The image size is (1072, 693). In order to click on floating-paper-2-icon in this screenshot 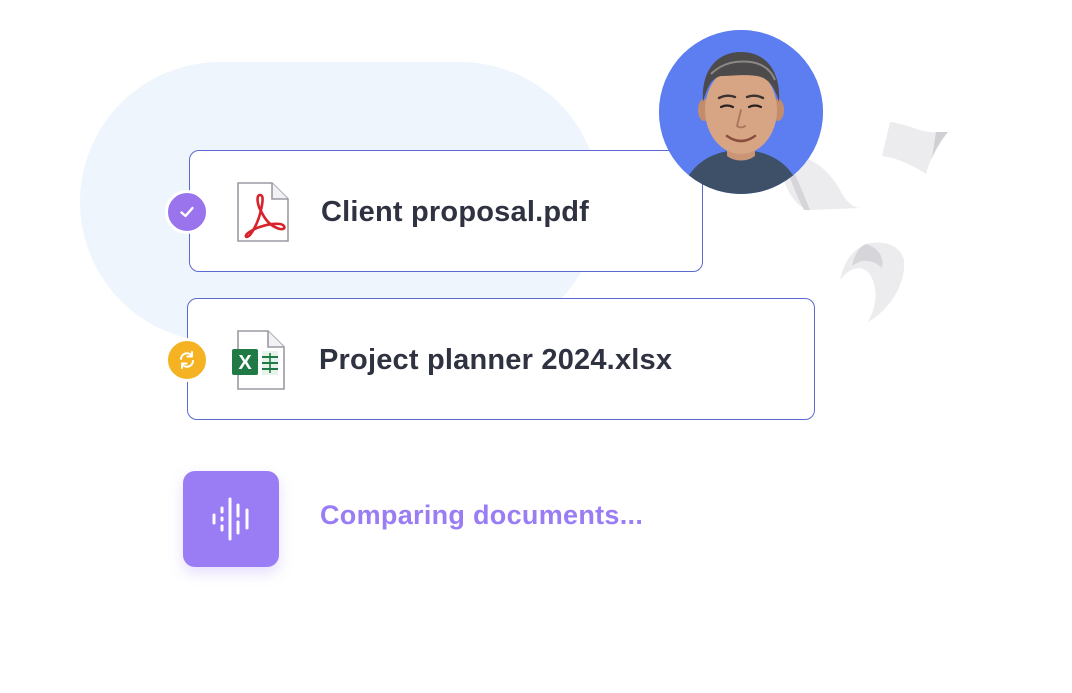, I will do `click(915, 148)`.